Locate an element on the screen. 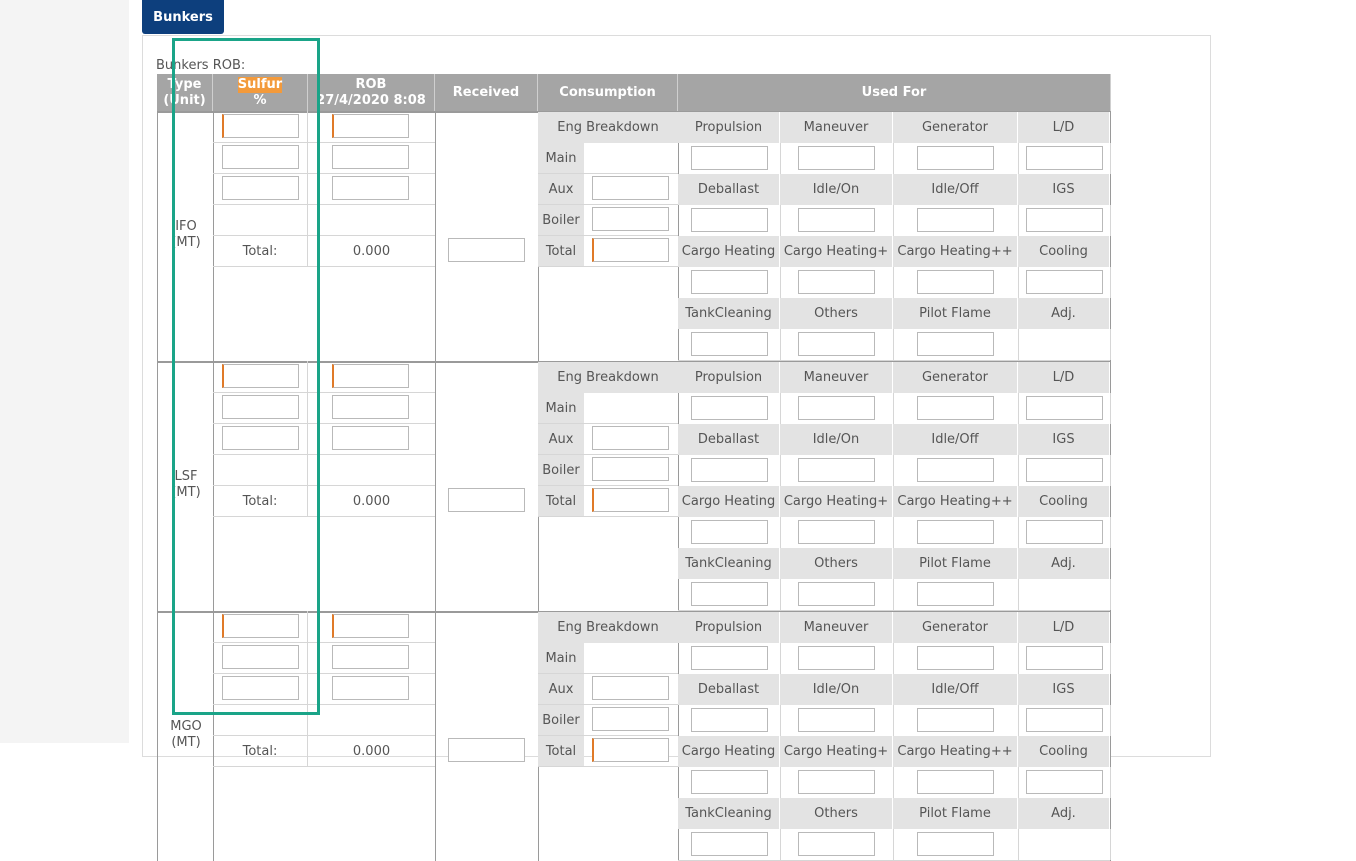 This screenshot has width=1356, height=861. used-for-label: TankCleaning is located at coordinates (729, 563).